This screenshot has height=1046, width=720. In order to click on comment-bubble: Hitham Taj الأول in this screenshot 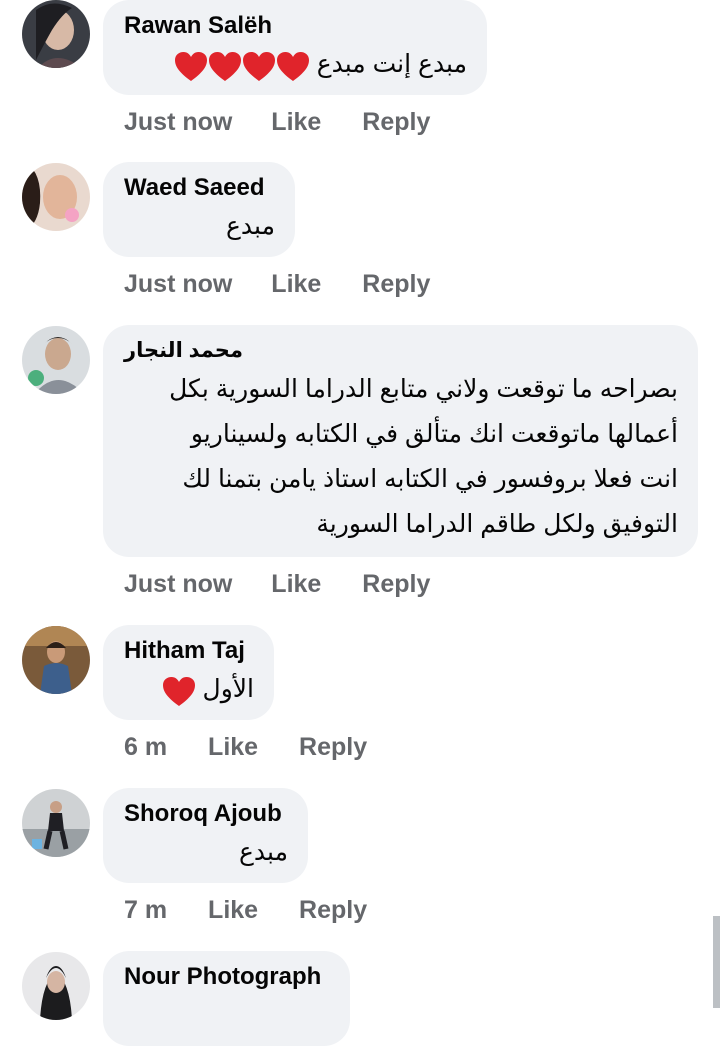, I will do `click(188, 672)`.